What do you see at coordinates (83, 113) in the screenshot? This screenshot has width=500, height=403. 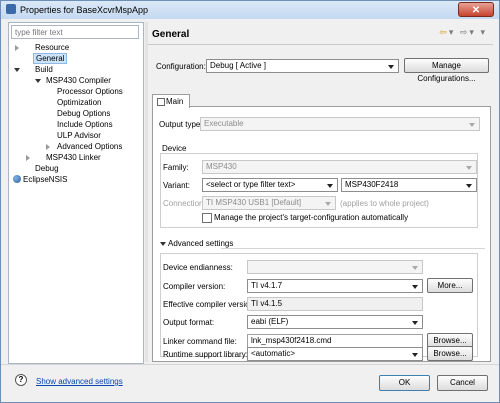 I see `tree-item-debug-options: Debug Options` at bounding box center [83, 113].